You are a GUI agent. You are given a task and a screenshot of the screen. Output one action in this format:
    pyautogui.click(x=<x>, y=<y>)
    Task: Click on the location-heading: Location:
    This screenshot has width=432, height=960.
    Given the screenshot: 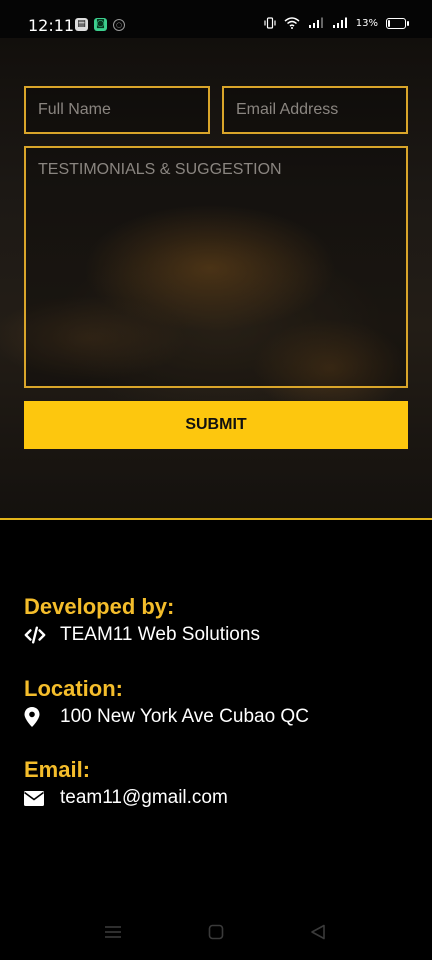 What is the action you would take?
    pyautogui.click(x=73, y=688)
    